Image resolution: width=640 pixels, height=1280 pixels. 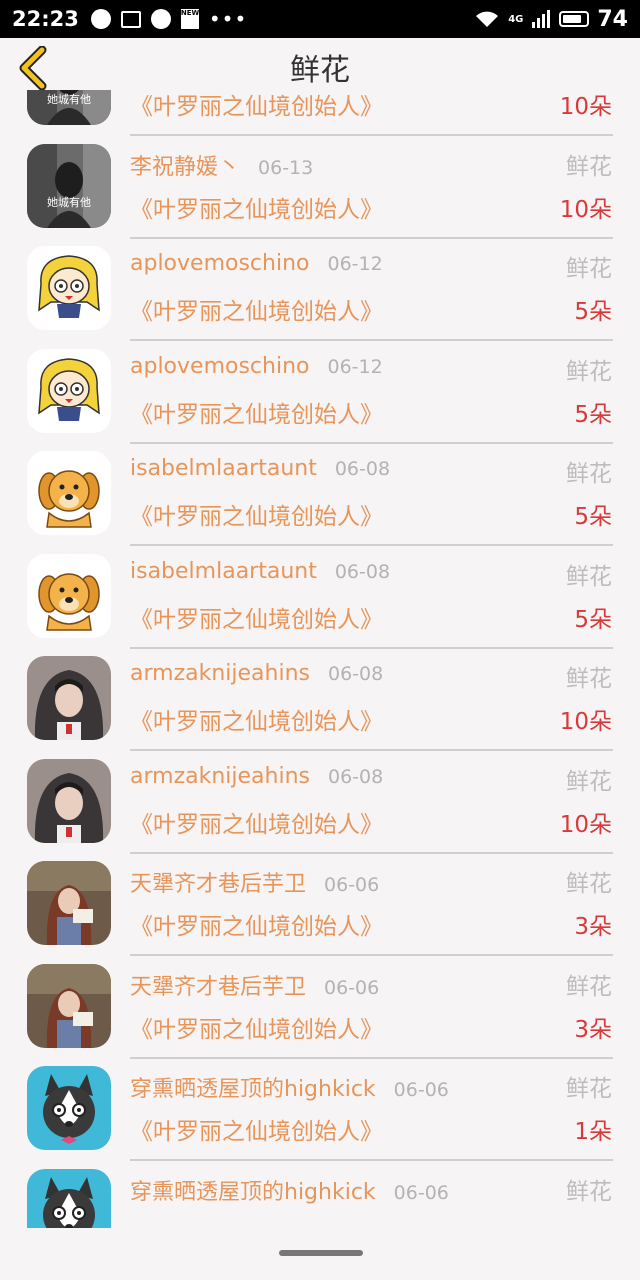 What do you see at coordinates (320, 388) in the screenshot?
I see `list-item: aplovemoschino 06-12 鲜花《叶罗丽之仙境创始人》 5朵` at bounding box center [320, 388].